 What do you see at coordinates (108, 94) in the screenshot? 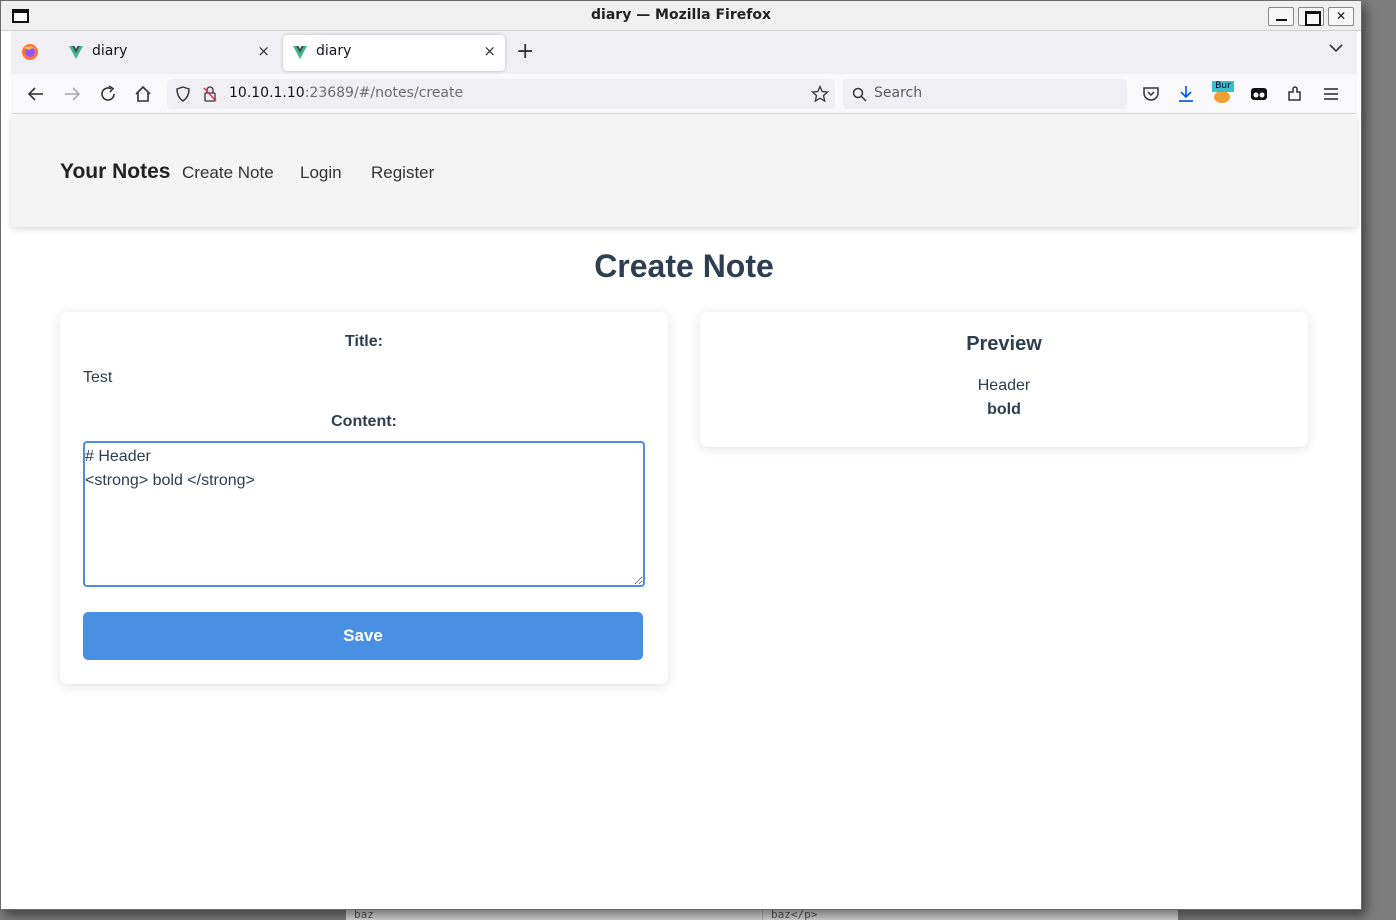
I see `reload-icon` at bounding box center [108, 94].